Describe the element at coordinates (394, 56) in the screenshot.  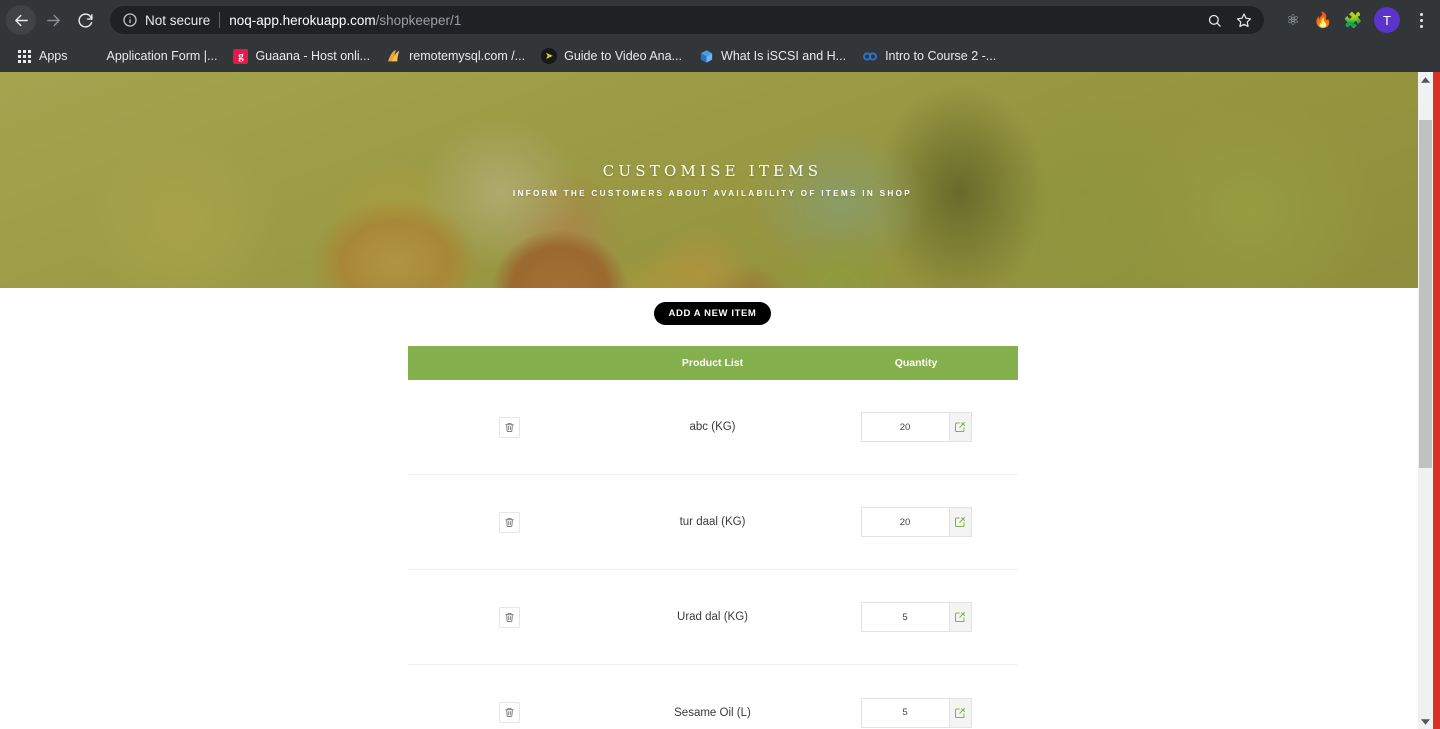
I see `remotemysql-icon` at that location.